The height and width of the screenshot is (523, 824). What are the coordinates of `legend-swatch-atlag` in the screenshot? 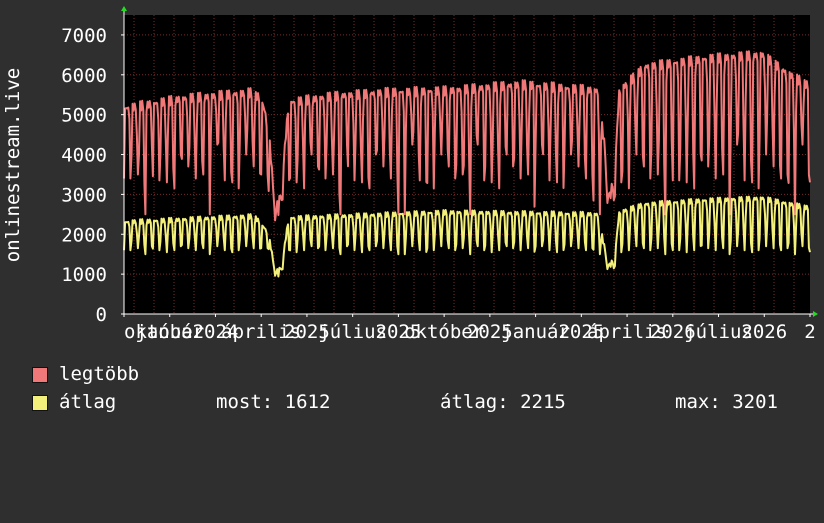 It's located at (40, 403).